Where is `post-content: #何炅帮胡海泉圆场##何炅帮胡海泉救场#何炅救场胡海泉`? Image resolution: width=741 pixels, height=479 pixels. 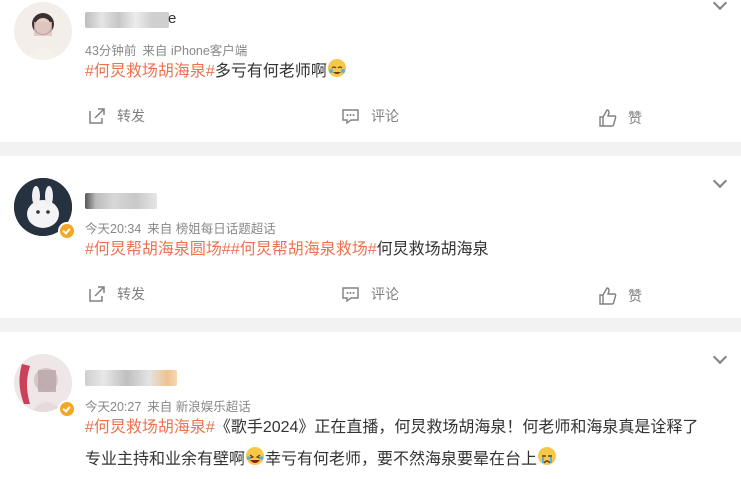 post-content: #何炅帮胡海泉圆场##何炅帮胡海泉救场#何炅救场胡海泉 is located at coordinates (287, 250).